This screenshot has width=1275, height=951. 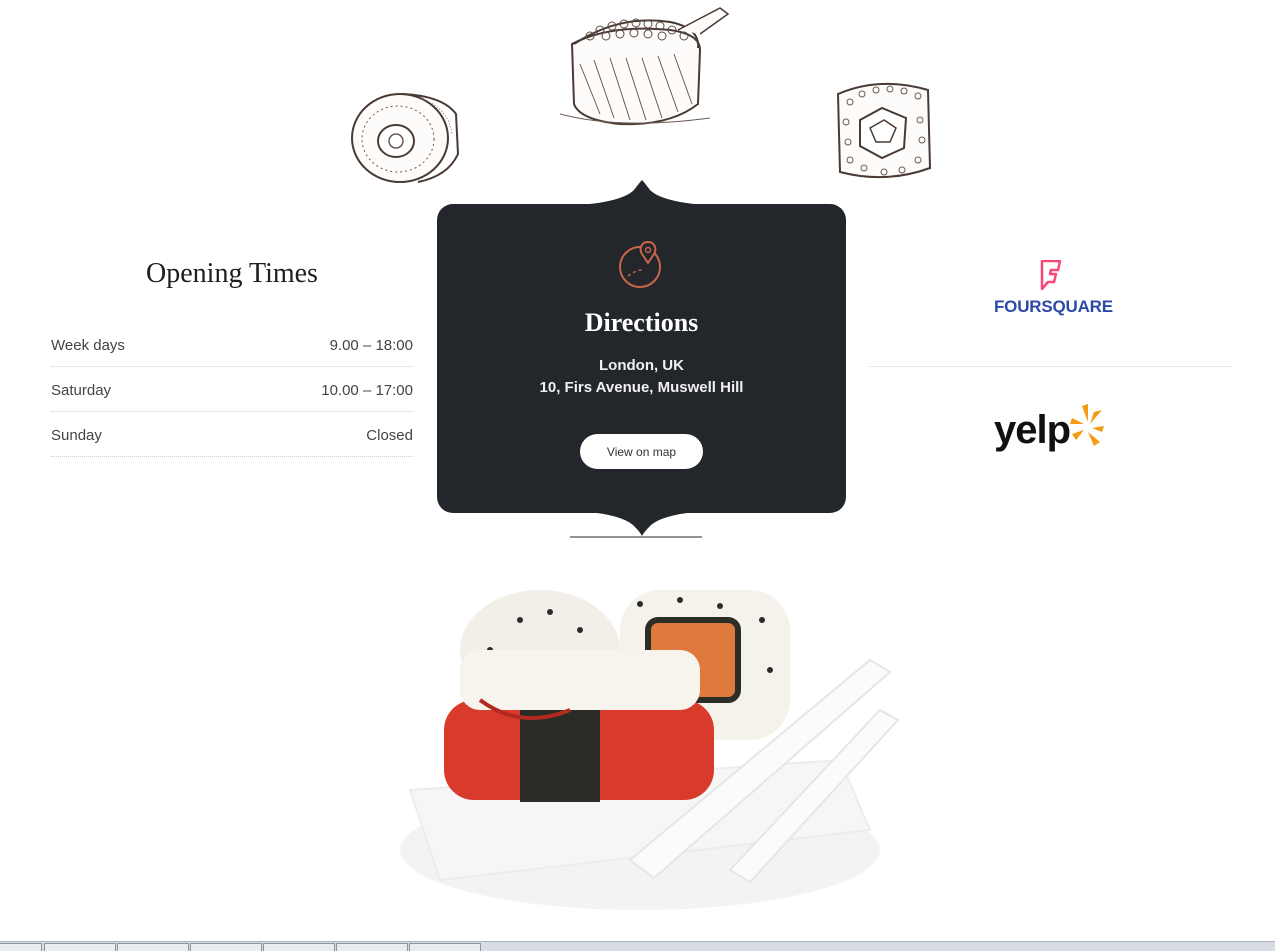 What do you see at coordinates (1088, 429) in the screenshot?
I see `yelp-burst-icon` at bounding box center [1088, 429].